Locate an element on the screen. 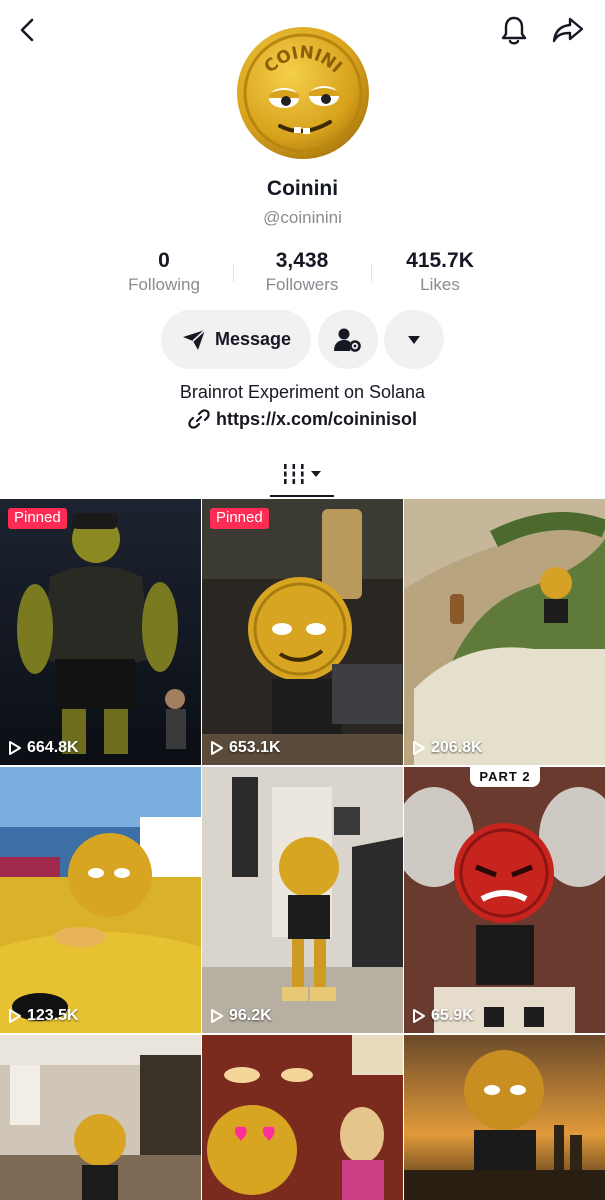  view-count-text: 65.9K is located at coordinates (452, 1015).